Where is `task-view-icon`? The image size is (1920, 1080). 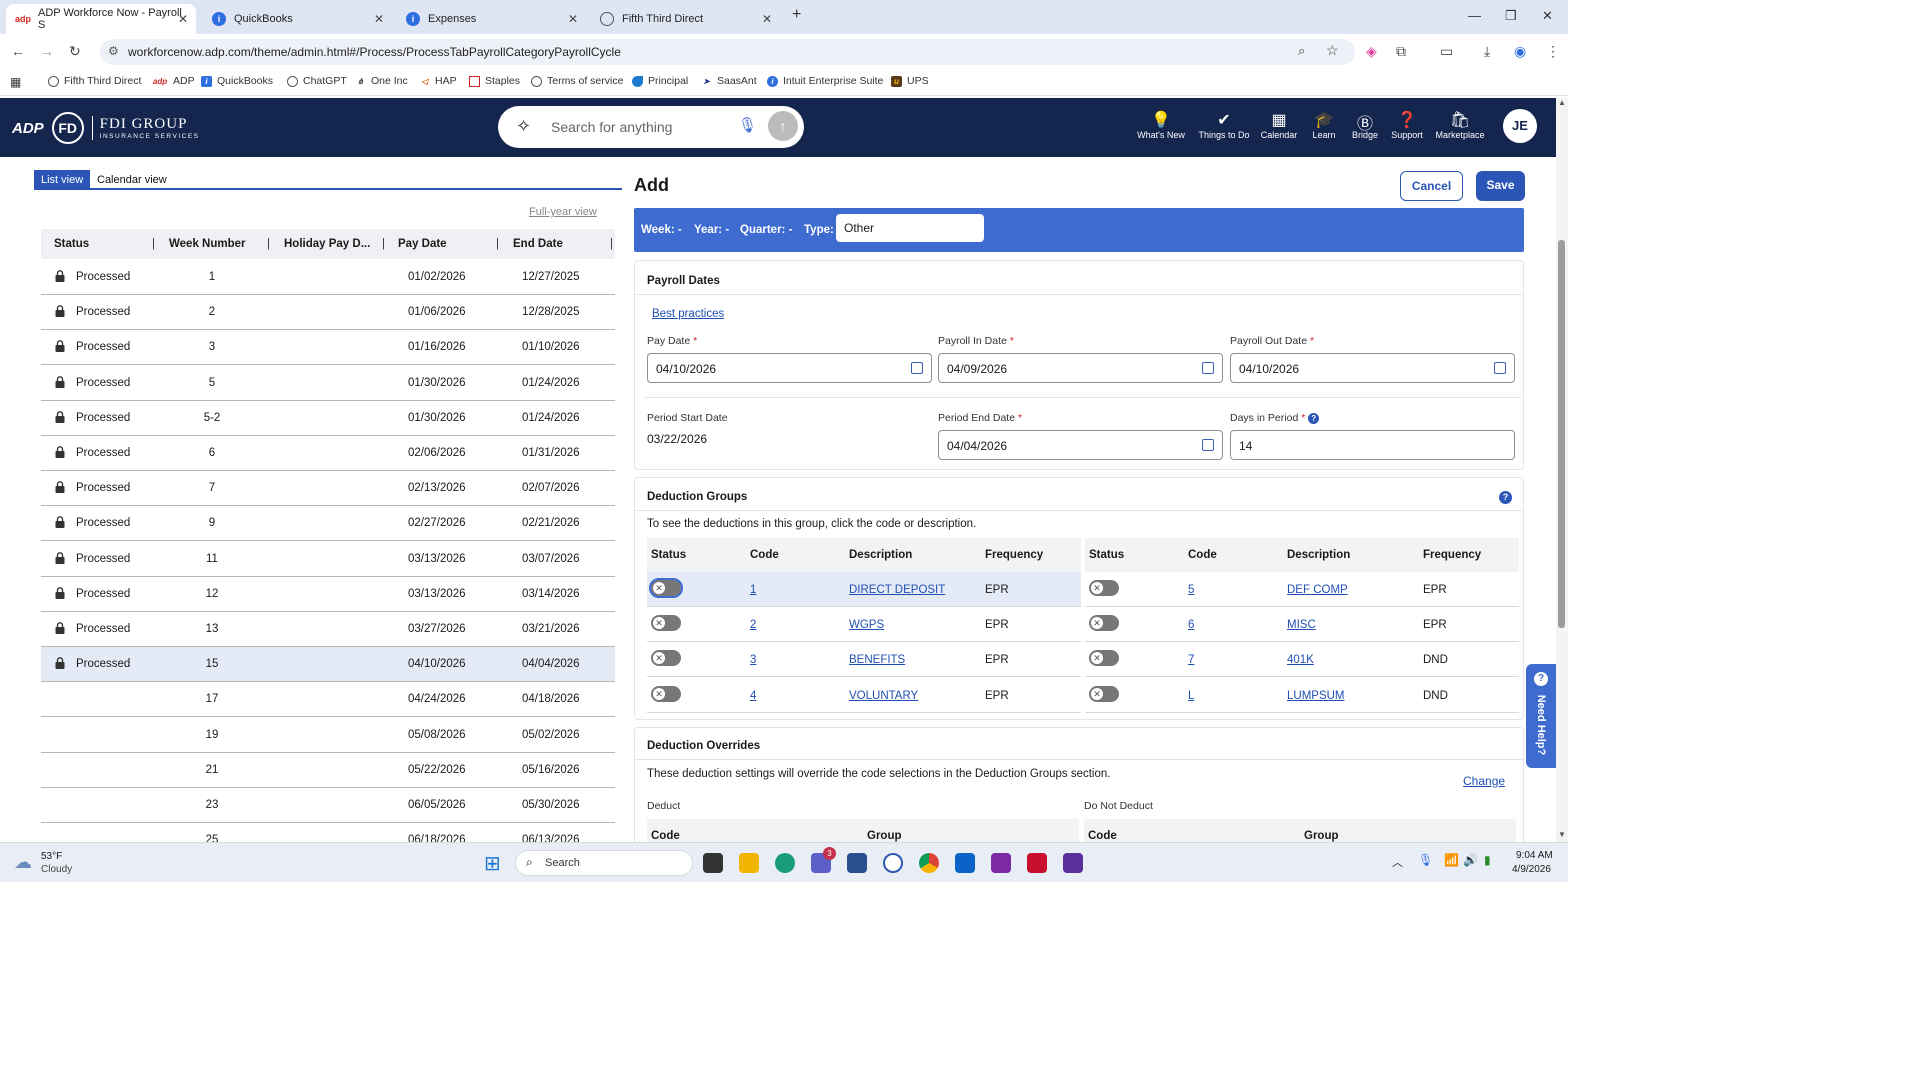
task-view-icon is located at coordinates (713, 863).